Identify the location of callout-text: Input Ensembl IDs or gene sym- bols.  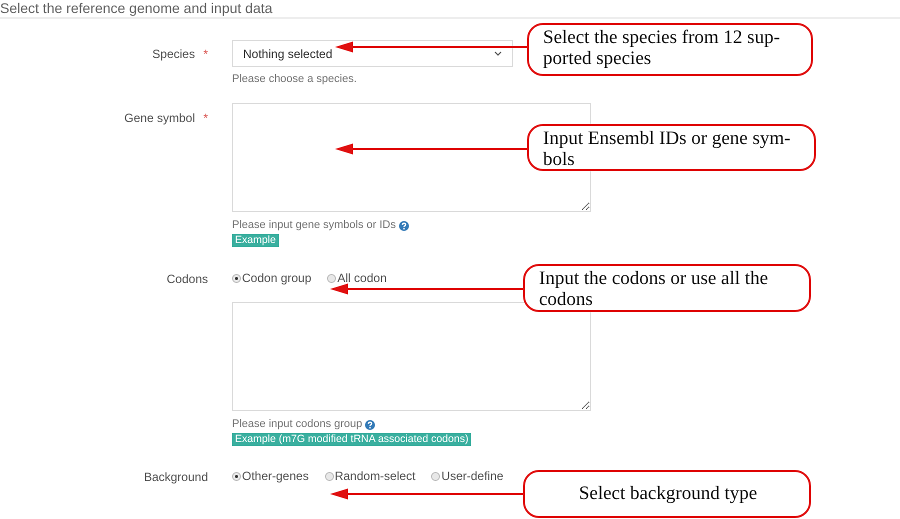
(671, 147).